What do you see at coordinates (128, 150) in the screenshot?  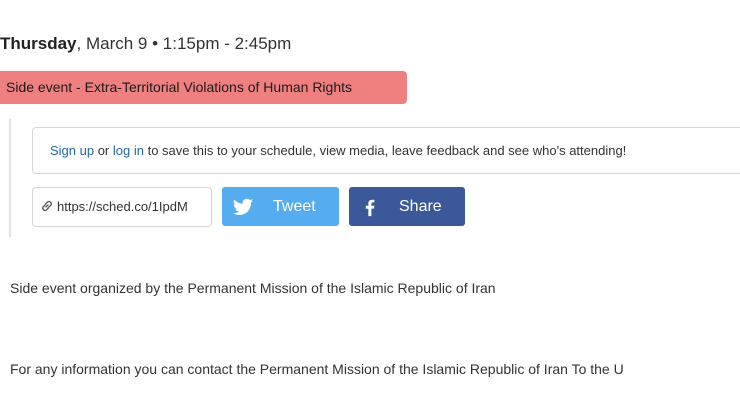 I see `login-link: log in` at bounding box center [128, 150].